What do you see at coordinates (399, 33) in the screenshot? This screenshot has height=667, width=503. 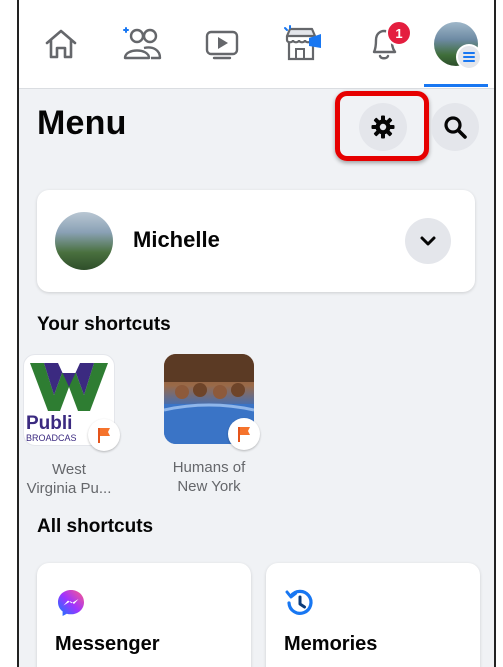 I see `notification-badge: 1` at bounding box center [399, 33].